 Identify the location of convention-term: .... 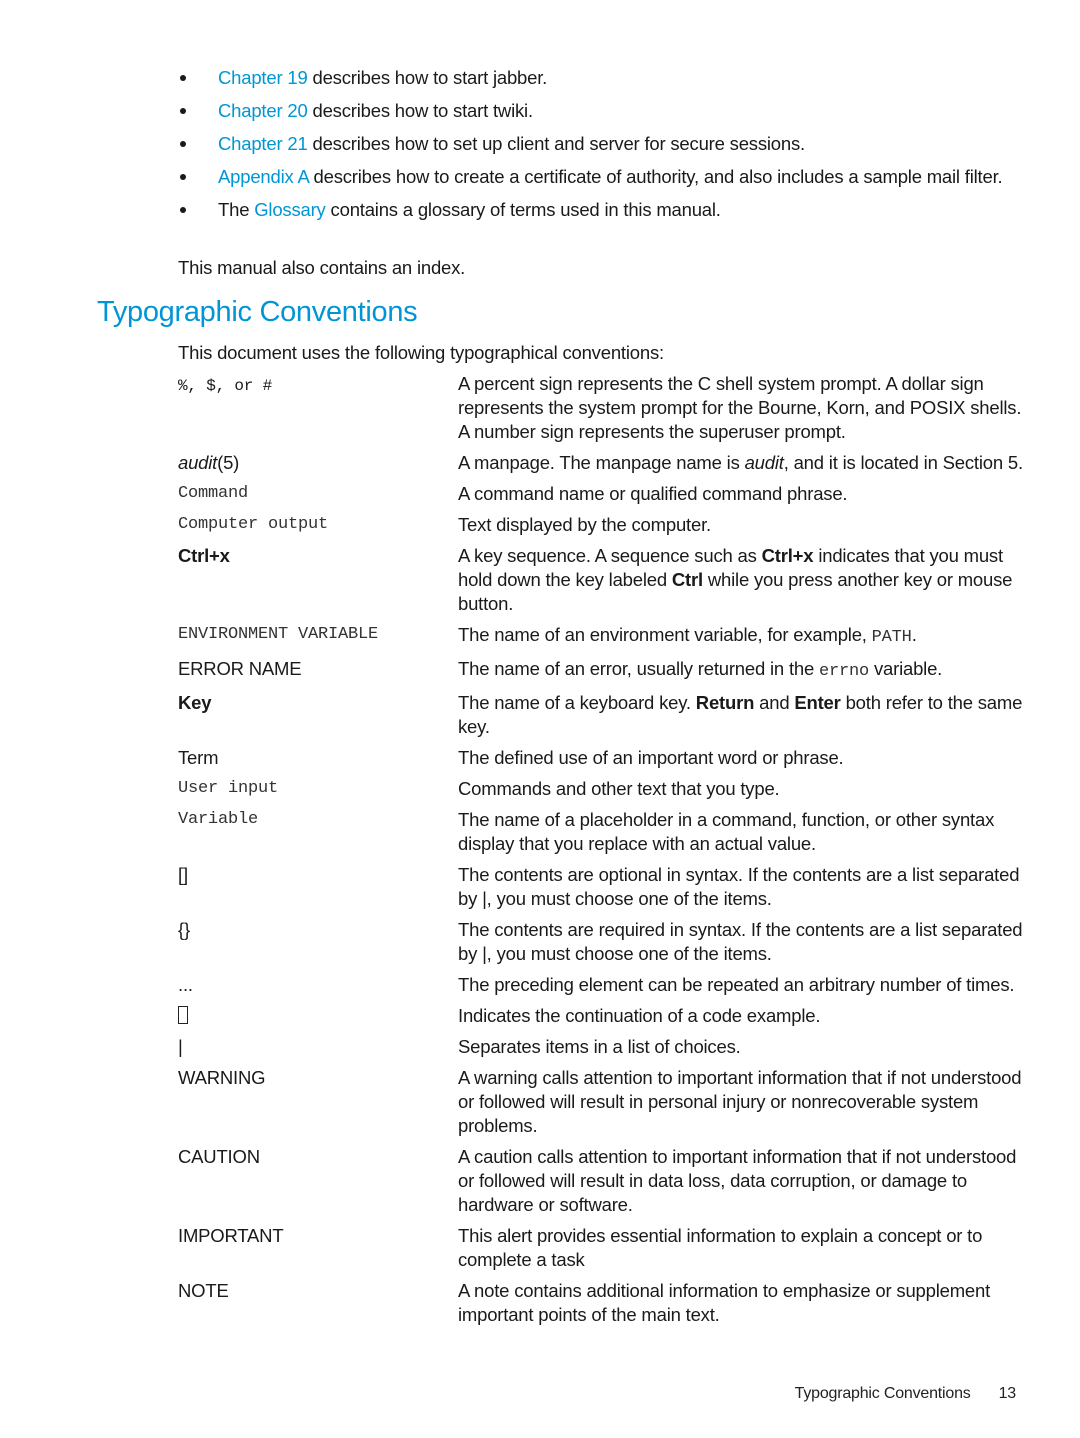
(185, 984).